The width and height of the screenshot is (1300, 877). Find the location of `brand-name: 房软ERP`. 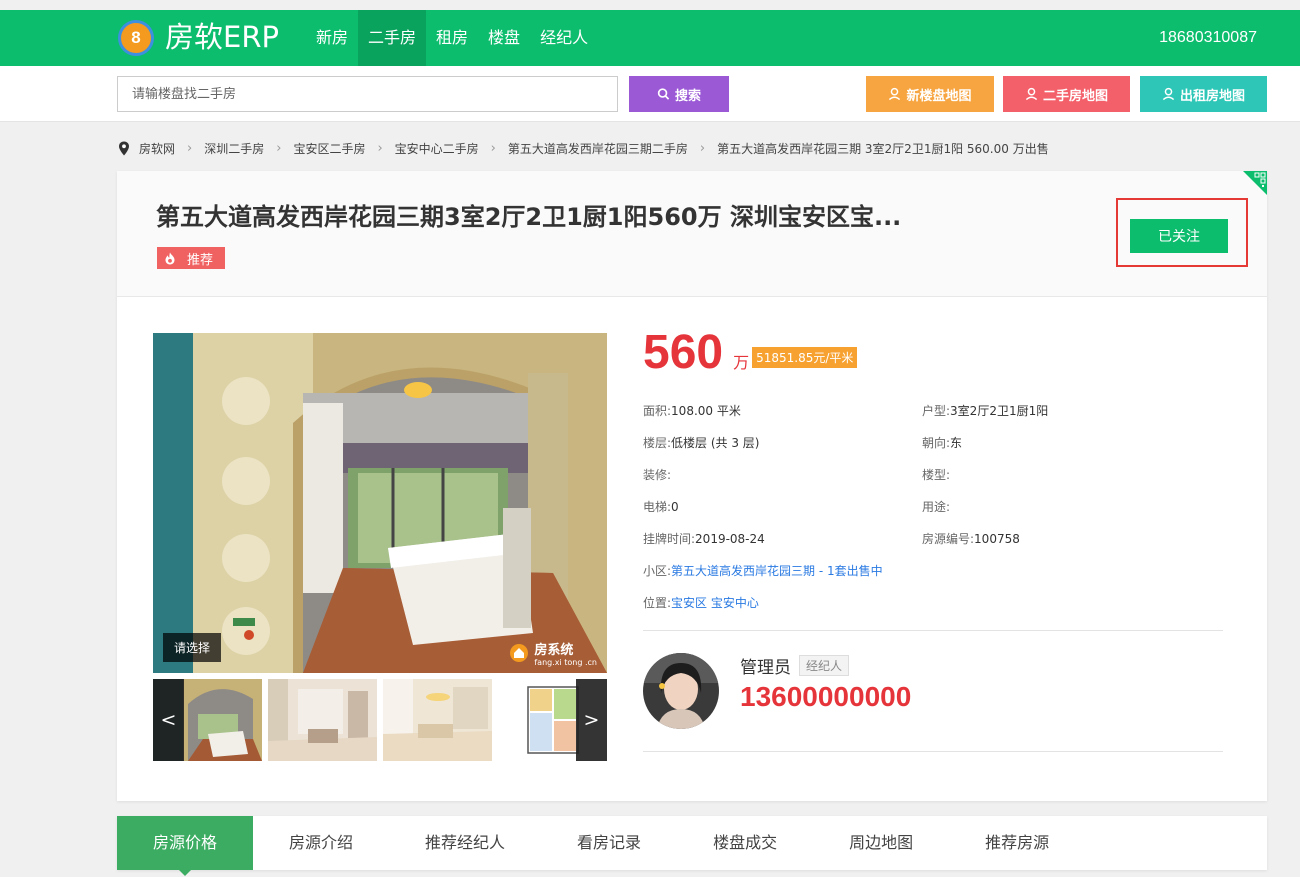

brand-name: 房软ERP is located at coordinates (222, 37).